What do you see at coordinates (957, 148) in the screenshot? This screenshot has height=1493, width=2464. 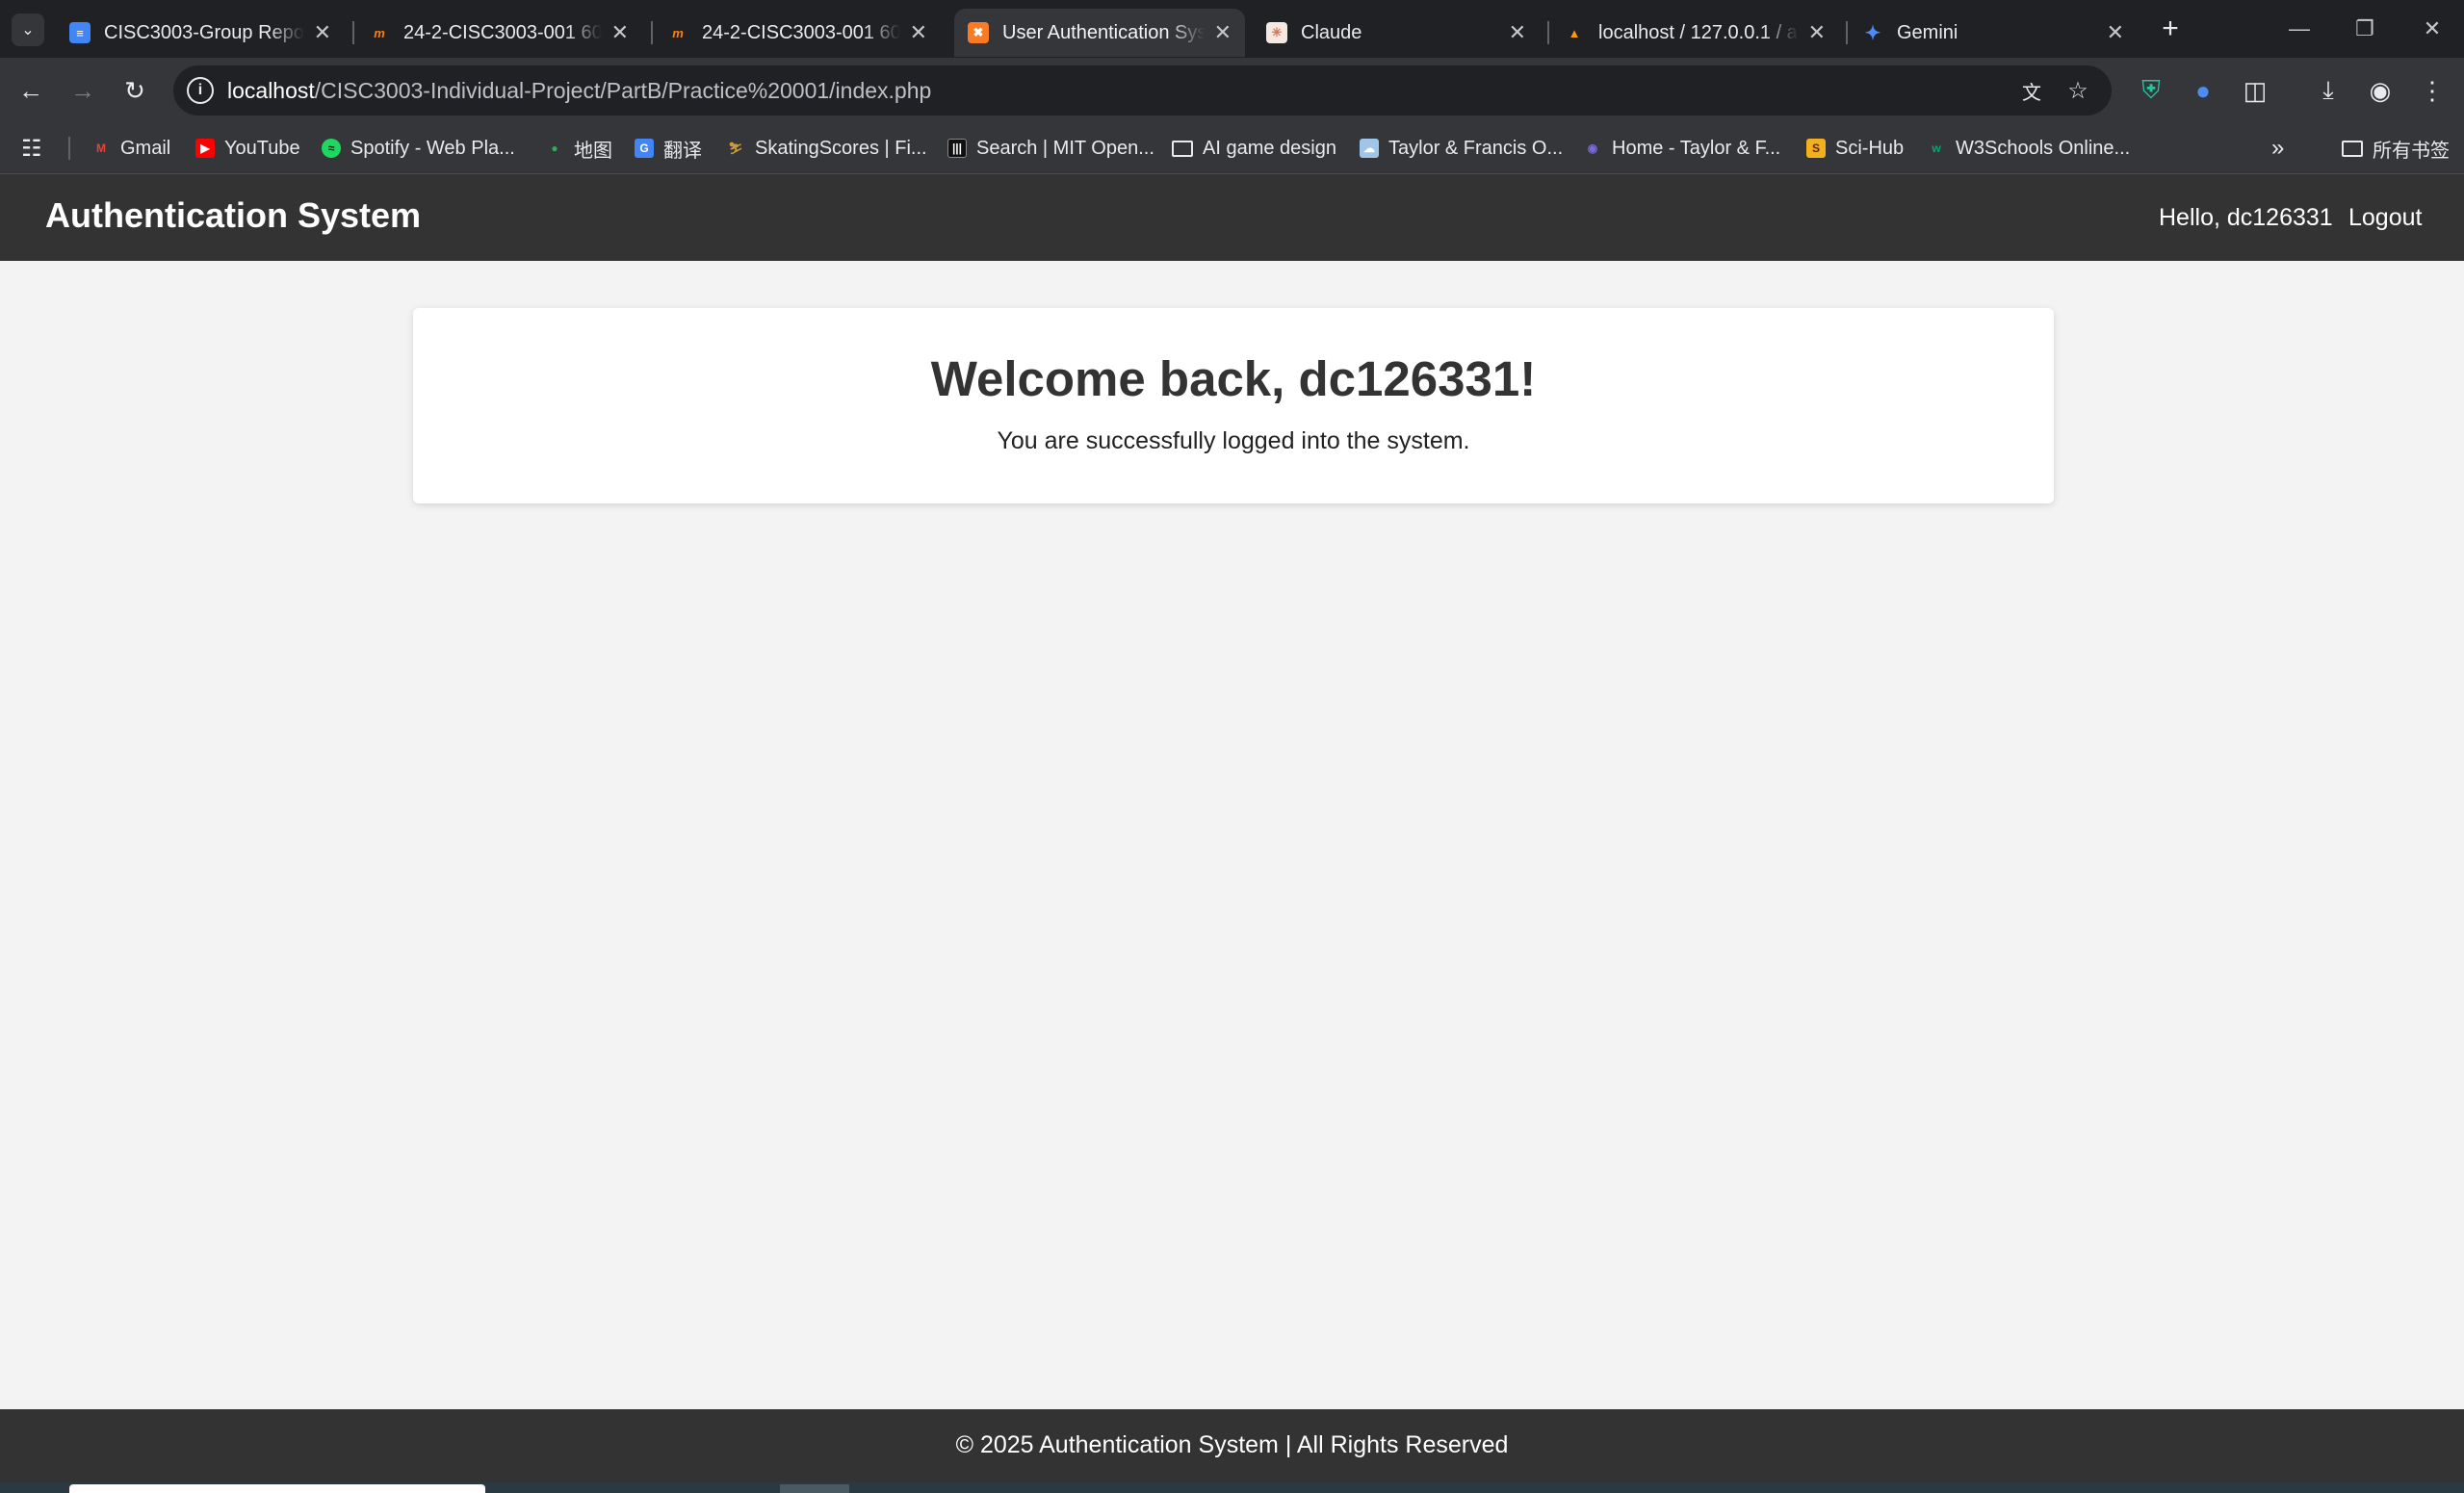 I see `mit-icon: |||` at bounding box center [957, 148].